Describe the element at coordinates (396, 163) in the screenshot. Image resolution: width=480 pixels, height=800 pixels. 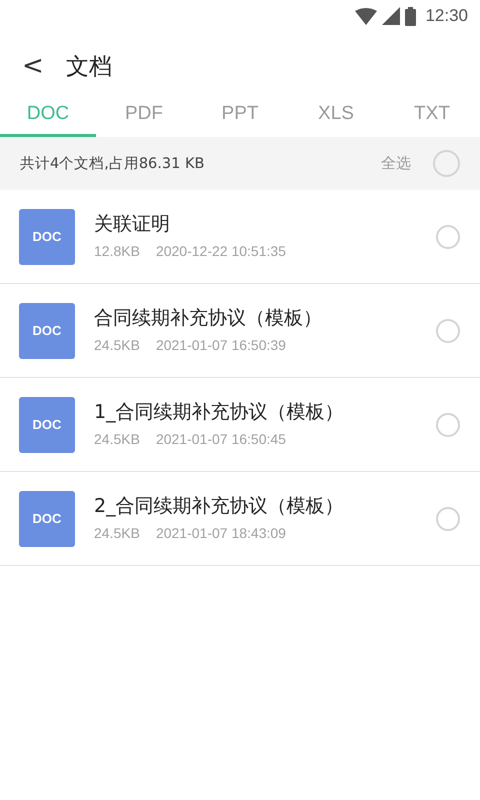
I see `select-all-button: 全选` at that location.